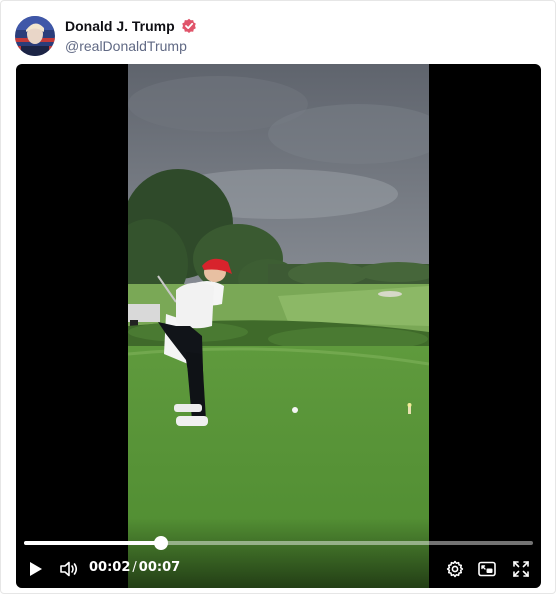  I want to click on progress-bar, so click(278, 543).